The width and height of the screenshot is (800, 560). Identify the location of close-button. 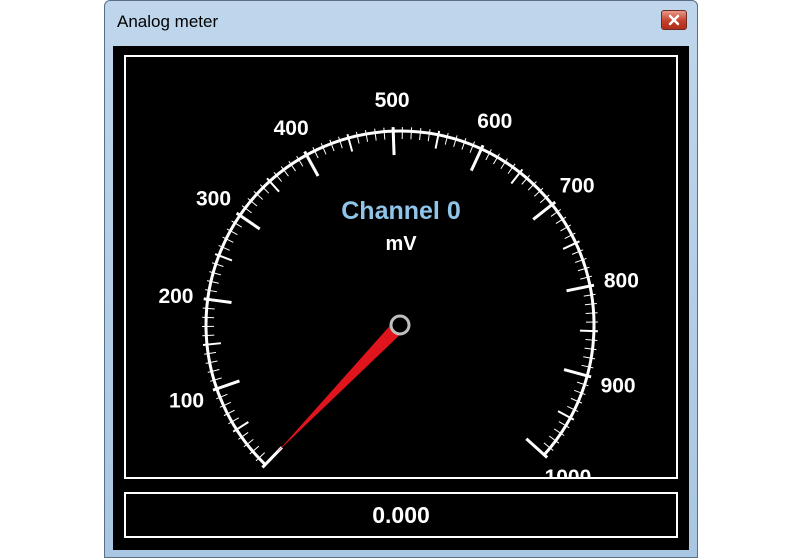
(674, 20).